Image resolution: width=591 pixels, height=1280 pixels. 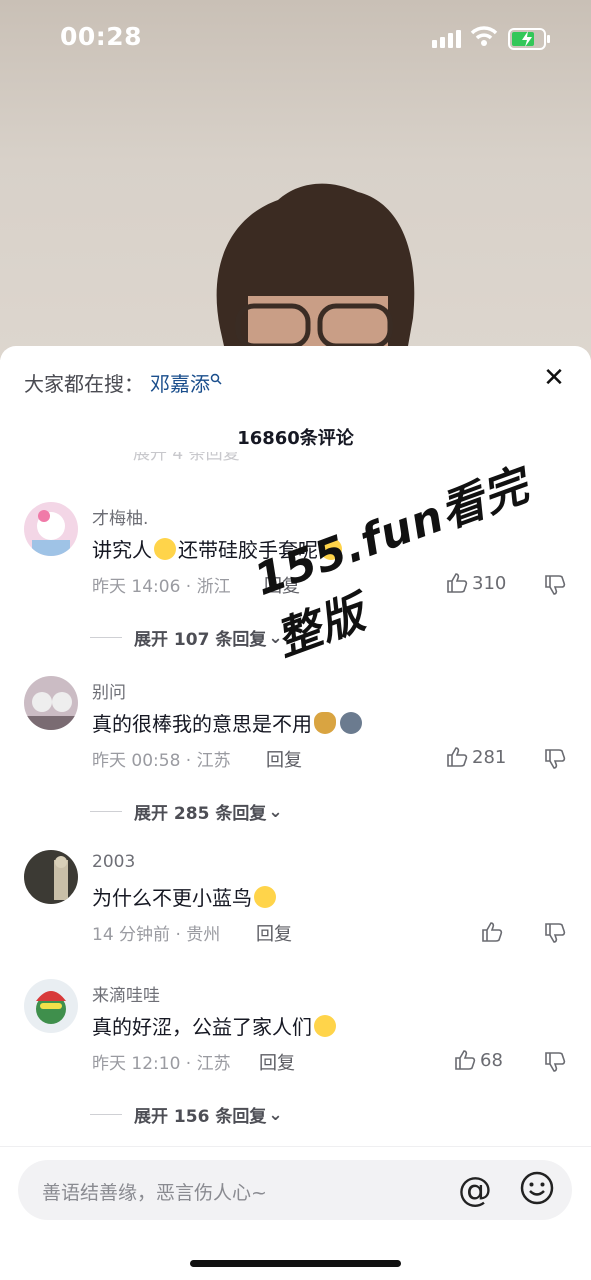 I want to click on comment-time-location: 昨天 00:58 · 江苏, so click(x=161, y=761).